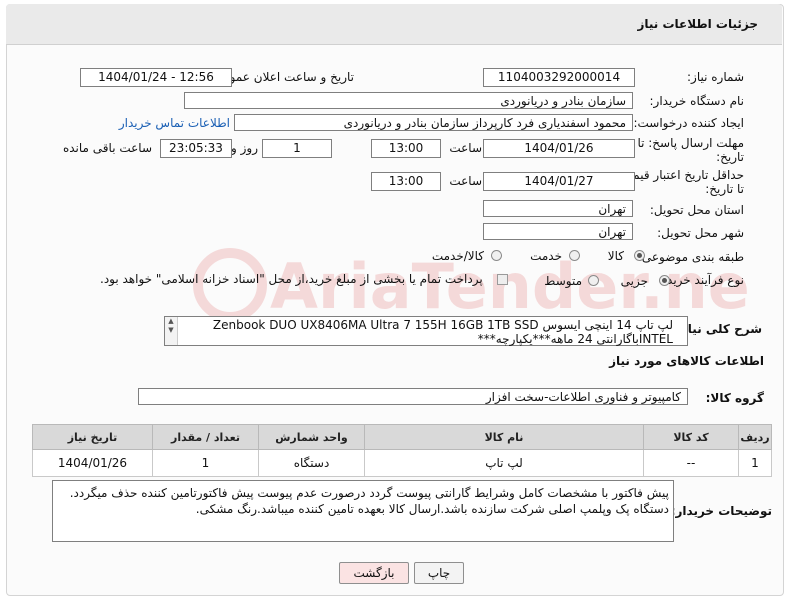 This screenshot has width=788, height=598. Describe the element at coordinates (724, 189) in the screenshot. I see `validity-date-label: تا تاریخ:` at that location.